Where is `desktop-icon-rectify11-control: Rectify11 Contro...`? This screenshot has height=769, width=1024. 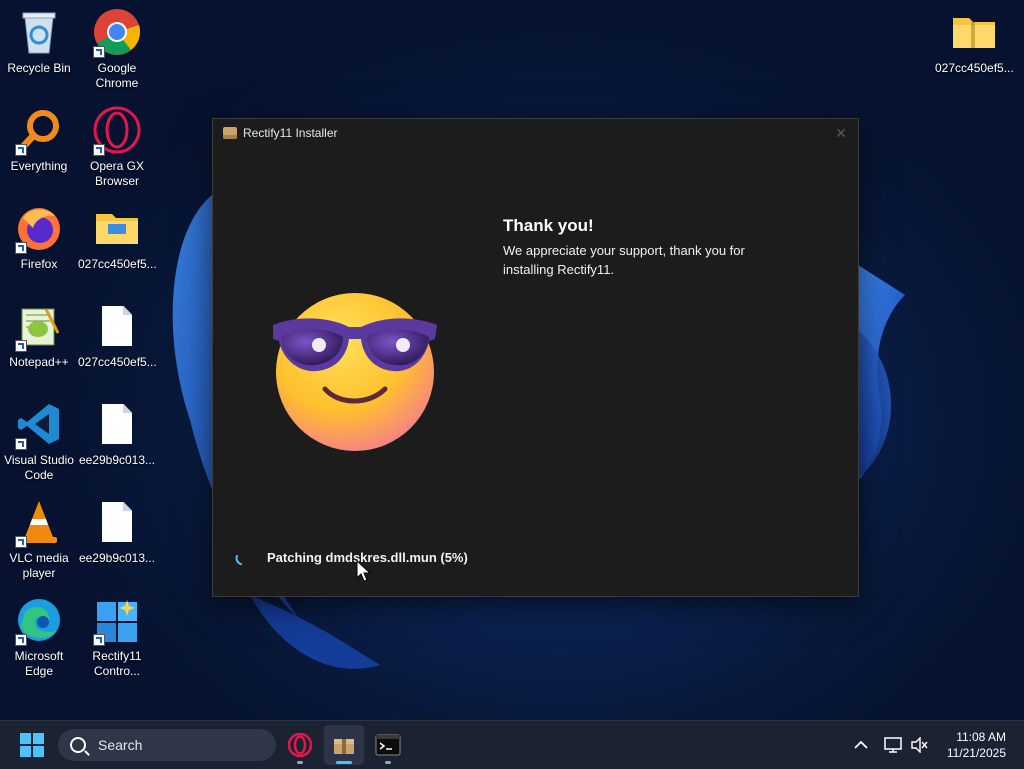
desktop-icon-rectify11-control: Rectify11 Contro... is located at coordinates (117, 636).